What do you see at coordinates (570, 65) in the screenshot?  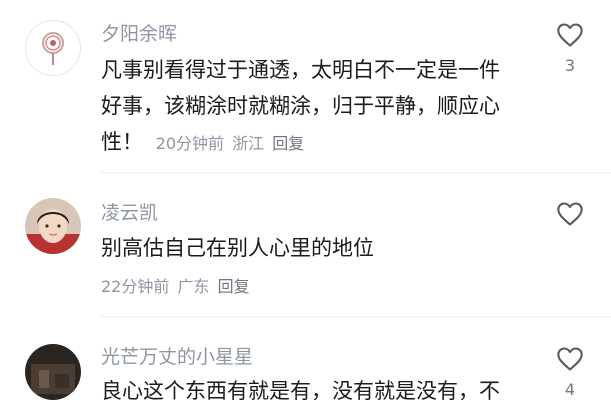 I see `like-count: 3` at bounding box center [570, 65].